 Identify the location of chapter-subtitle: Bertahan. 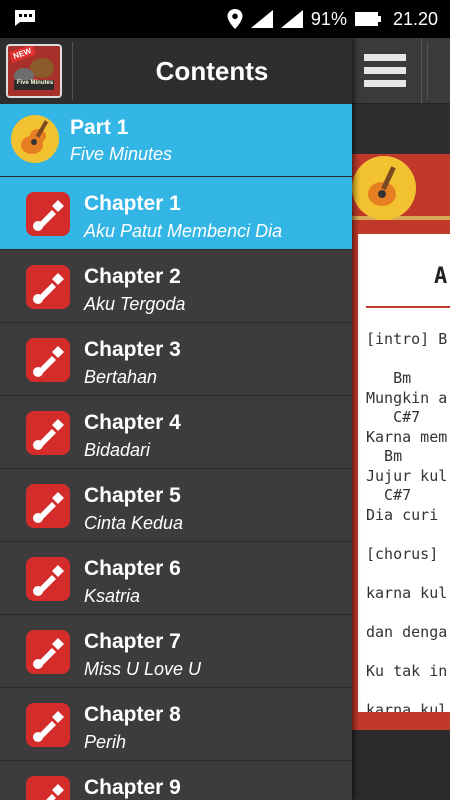
(121, 377).